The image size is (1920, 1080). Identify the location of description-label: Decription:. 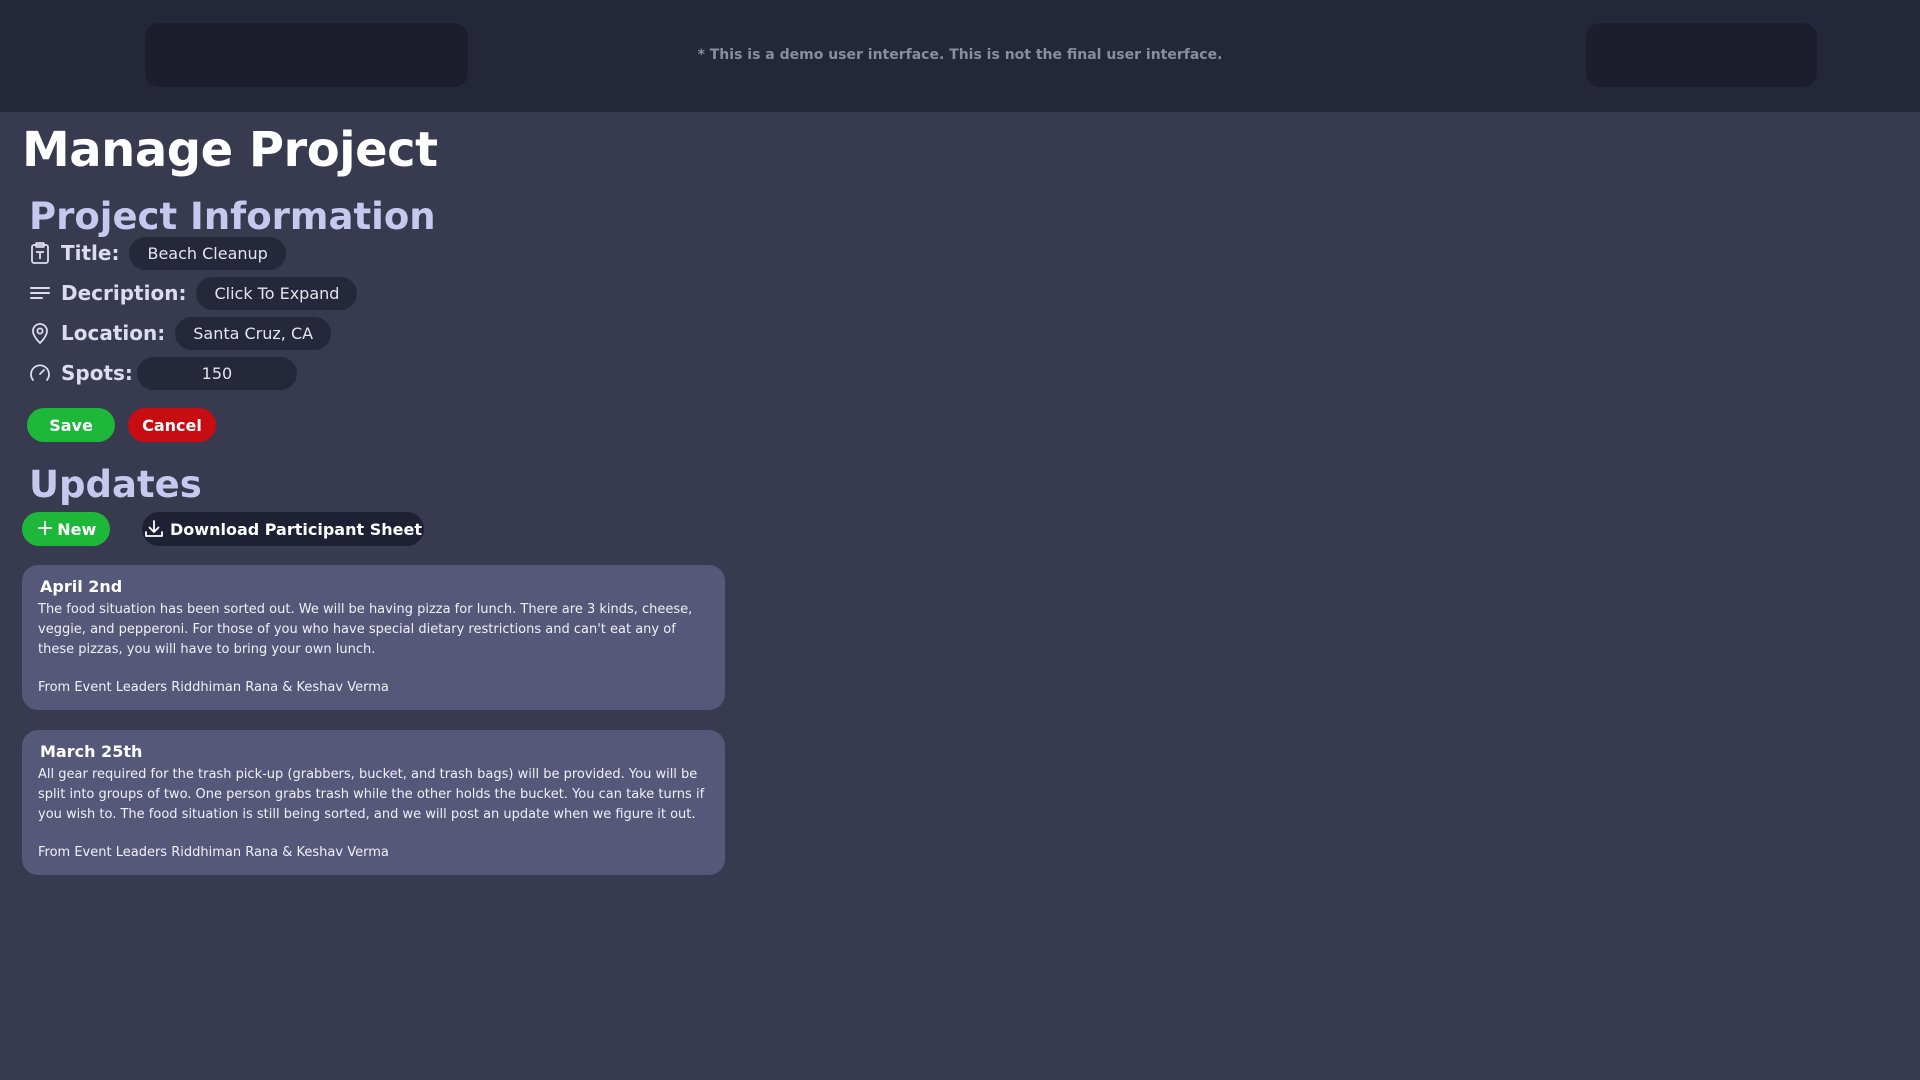
(124, 293).